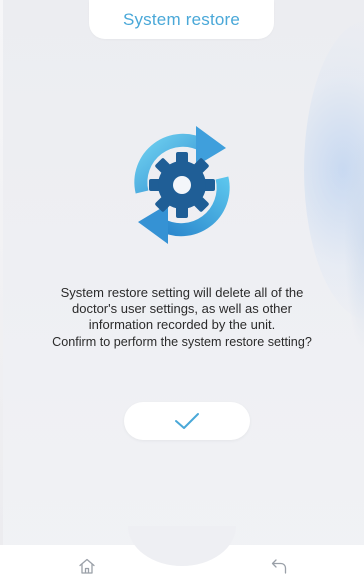 This screenshot has height=579, width=364. What do you see at coordinates (182, 185) in the screenshot?
I see `system-restore-gear-icon` at bounding box center [182, 185].